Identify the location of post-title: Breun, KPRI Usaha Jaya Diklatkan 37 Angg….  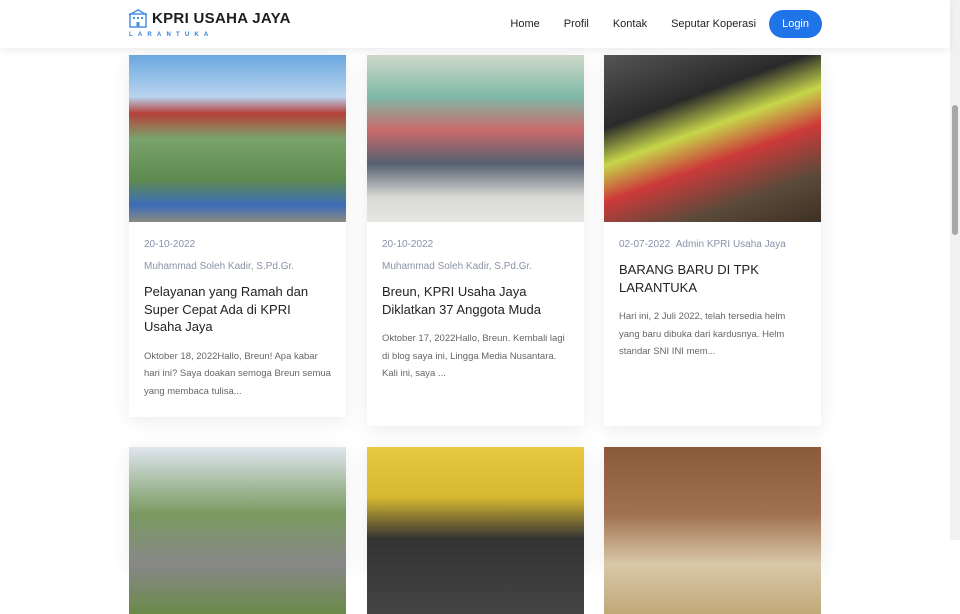
(475, 300).